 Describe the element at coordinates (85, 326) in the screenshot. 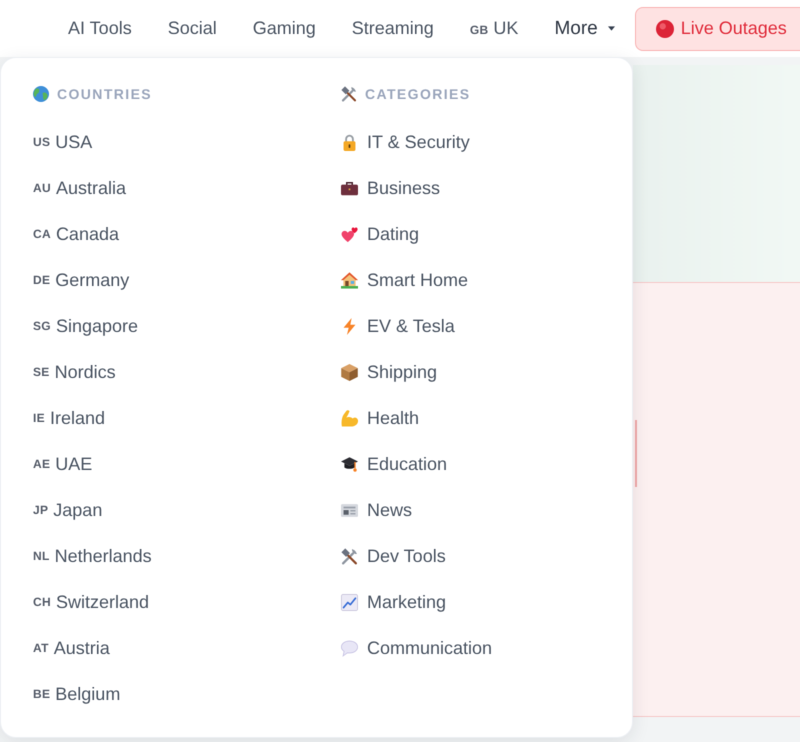

I see `menu-item: SG Singapore` at that location.